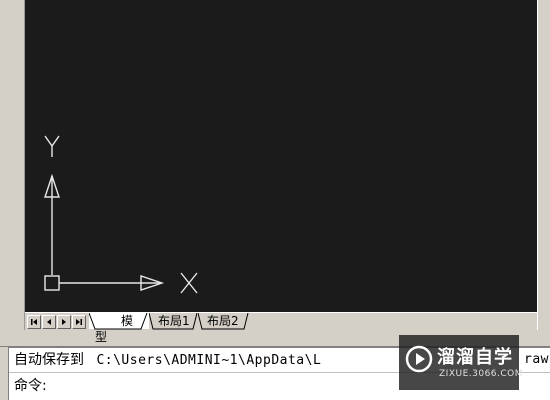  What do you see at coordinates (121, 214) in the screenshot?
I see `ucs-icon: X Y` at bounding box center [121, 214].